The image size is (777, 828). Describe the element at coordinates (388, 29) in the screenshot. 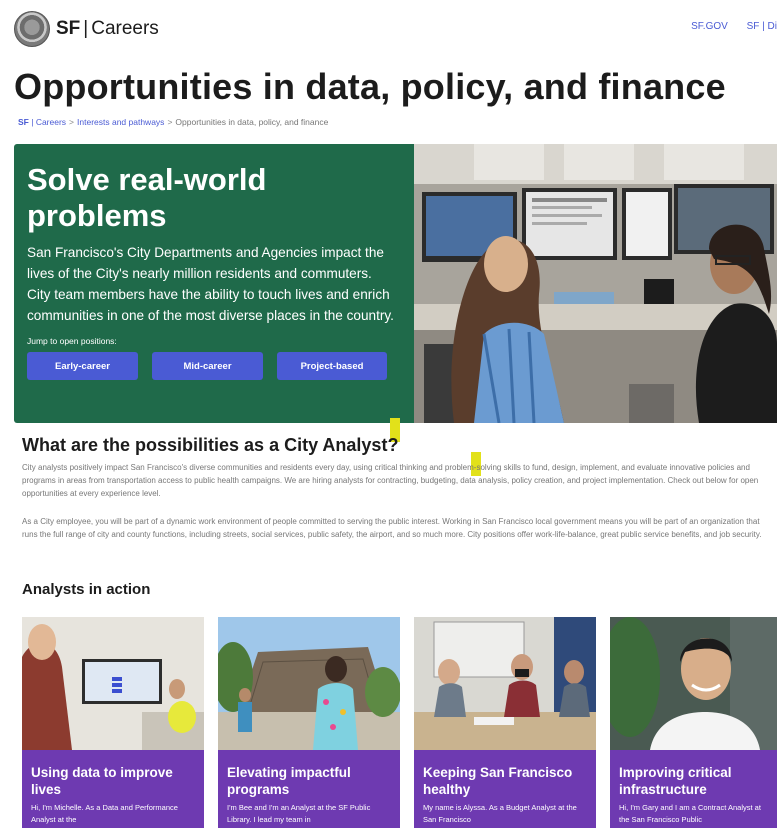

I see `site-header: SF | Careers SF.GOV SF | Di` at that location.